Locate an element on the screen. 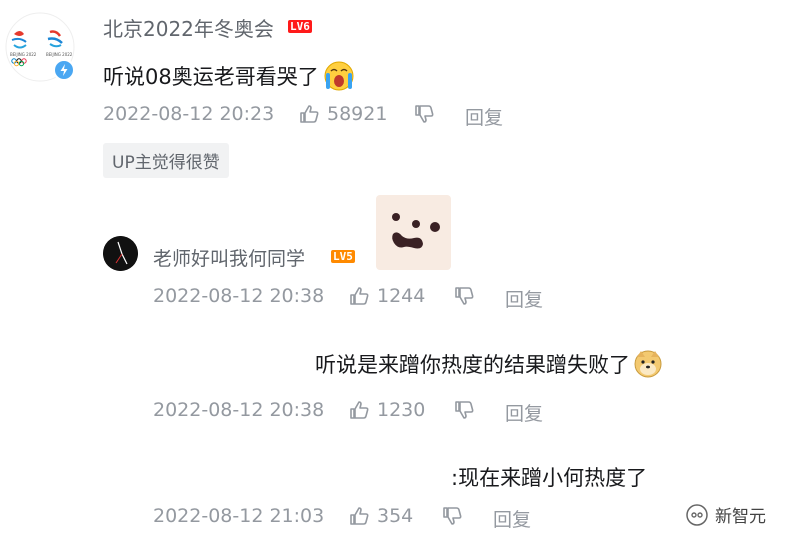  crying-emoji-icon is located at coordinates (339, 76).